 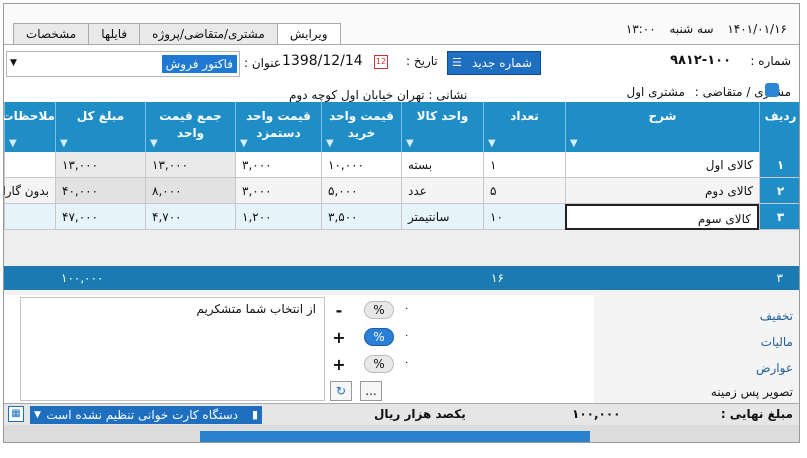 What do you see at coordinates (199, 64) in the screenshot?
I see `title-value: فاکتور فروش` at bounding box center [199, 64].